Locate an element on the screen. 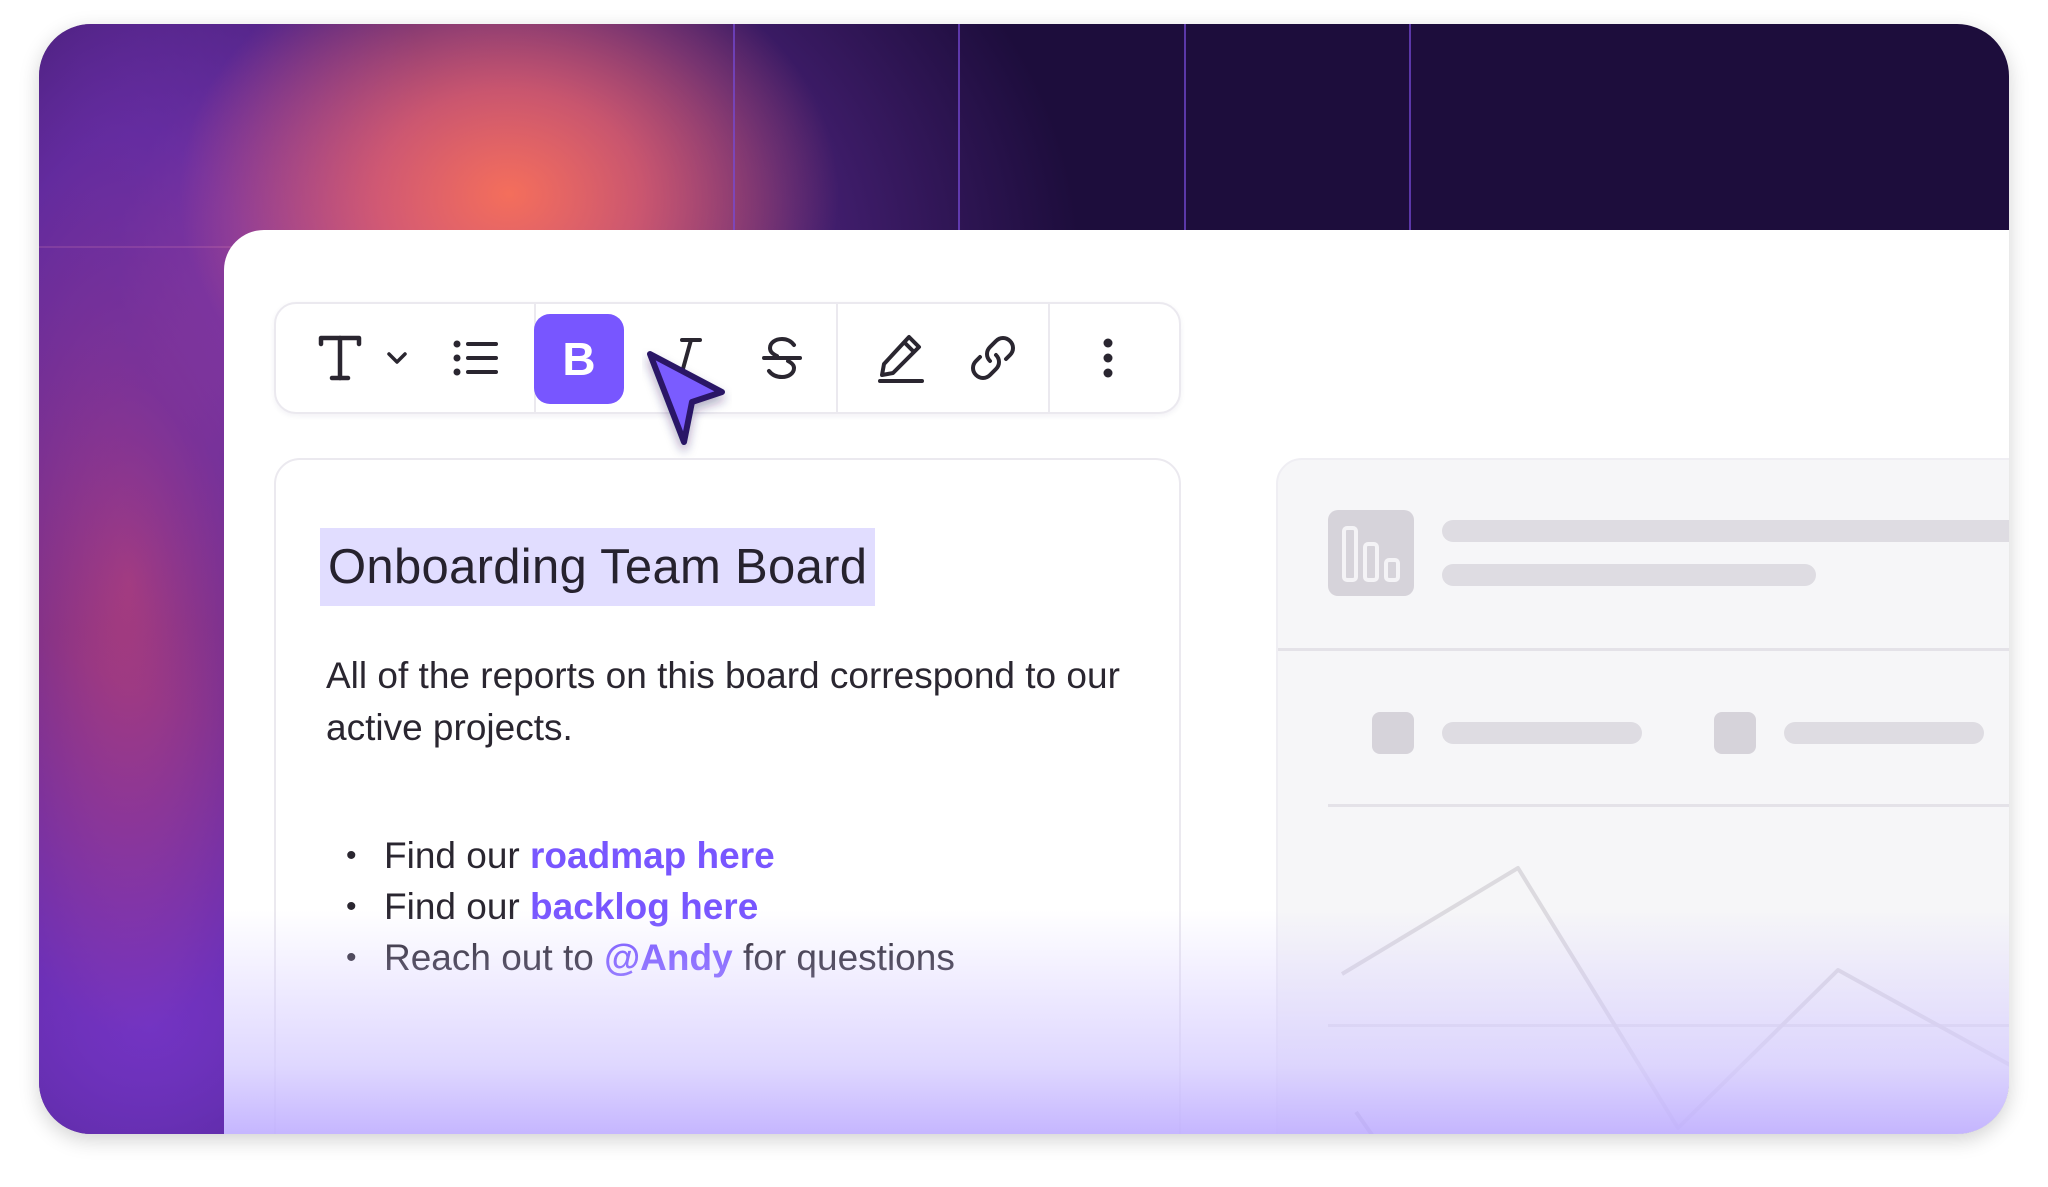 Image resolution: width=2048 pixels, height=1187 pixels. text-style-dropdown is located at coordinates (397, 358).